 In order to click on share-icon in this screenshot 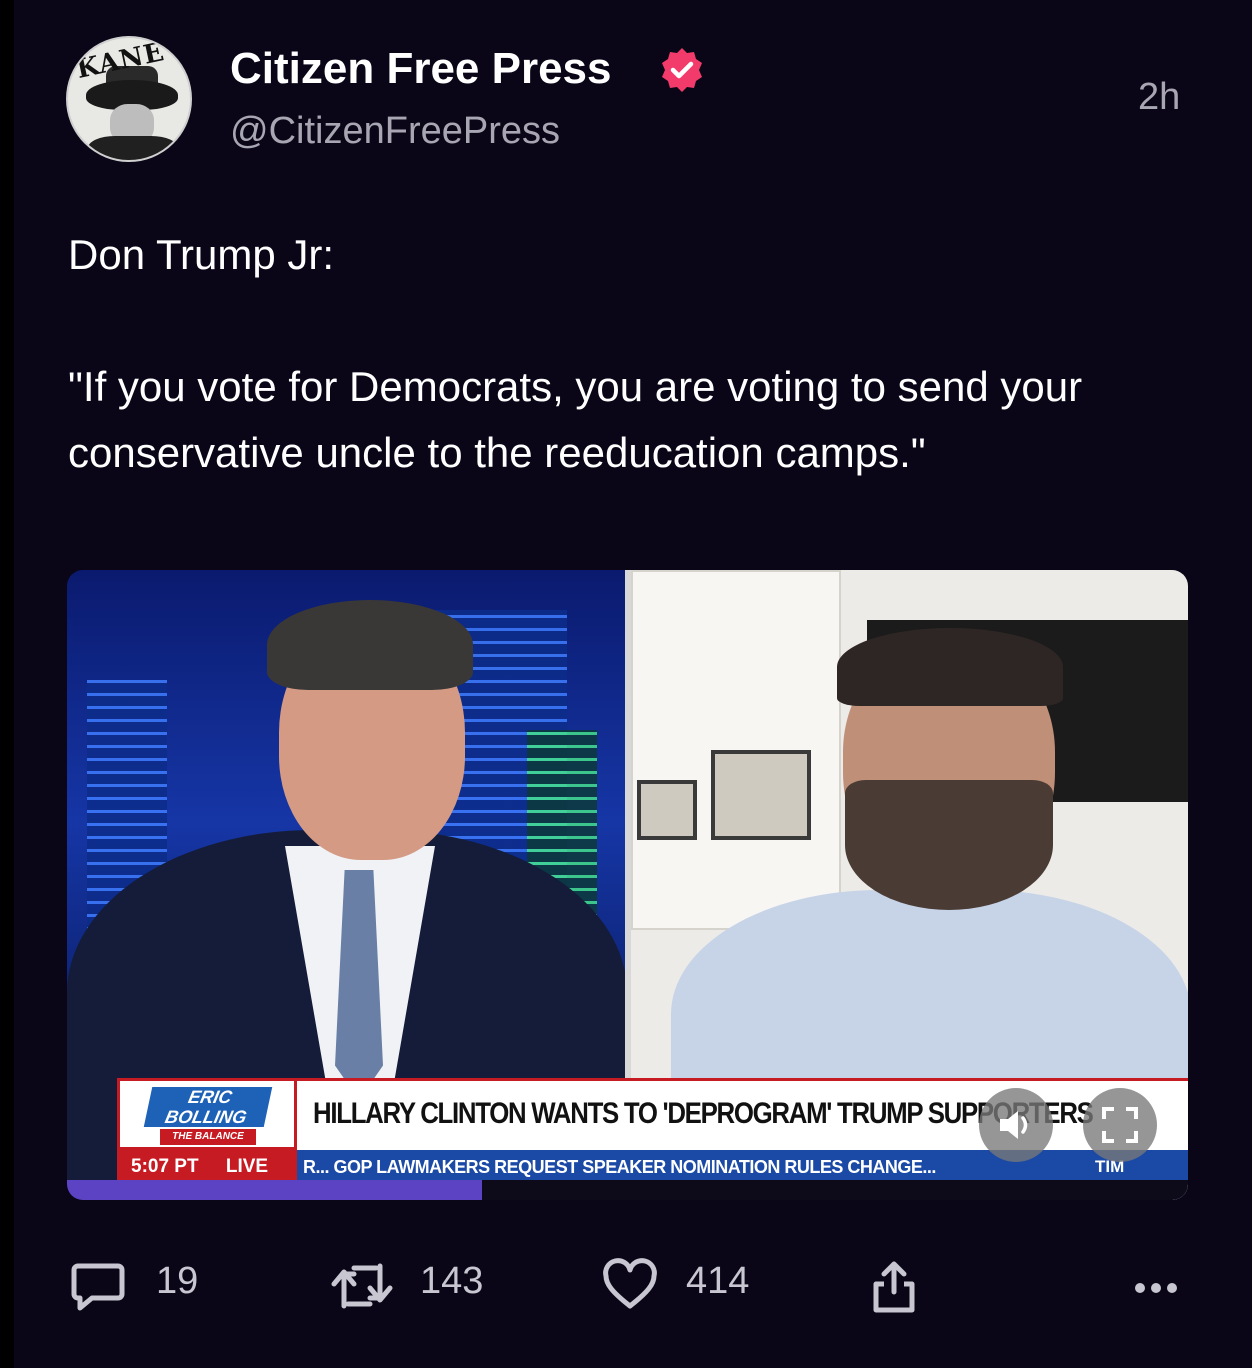, I will do `click(894, 1287)`.